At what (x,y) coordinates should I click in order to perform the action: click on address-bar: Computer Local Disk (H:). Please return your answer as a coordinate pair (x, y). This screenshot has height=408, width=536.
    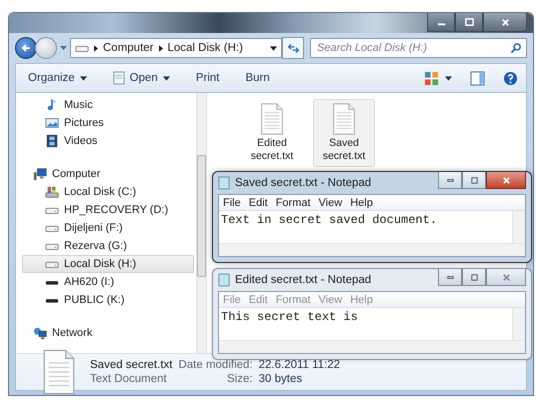
    Looking at the image, I should click on (176, 48).